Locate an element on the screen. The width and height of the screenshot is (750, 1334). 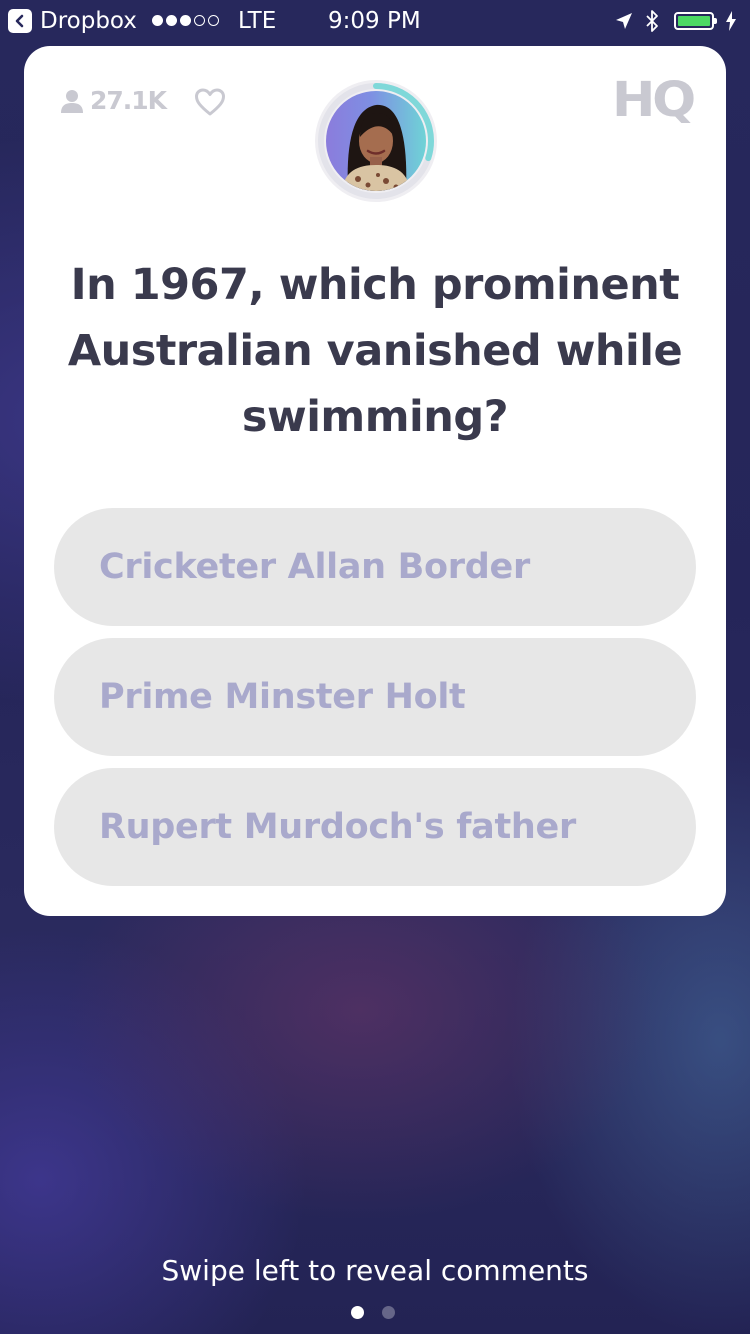
clock: 9:09 PM is located at coordinates (374, 21).